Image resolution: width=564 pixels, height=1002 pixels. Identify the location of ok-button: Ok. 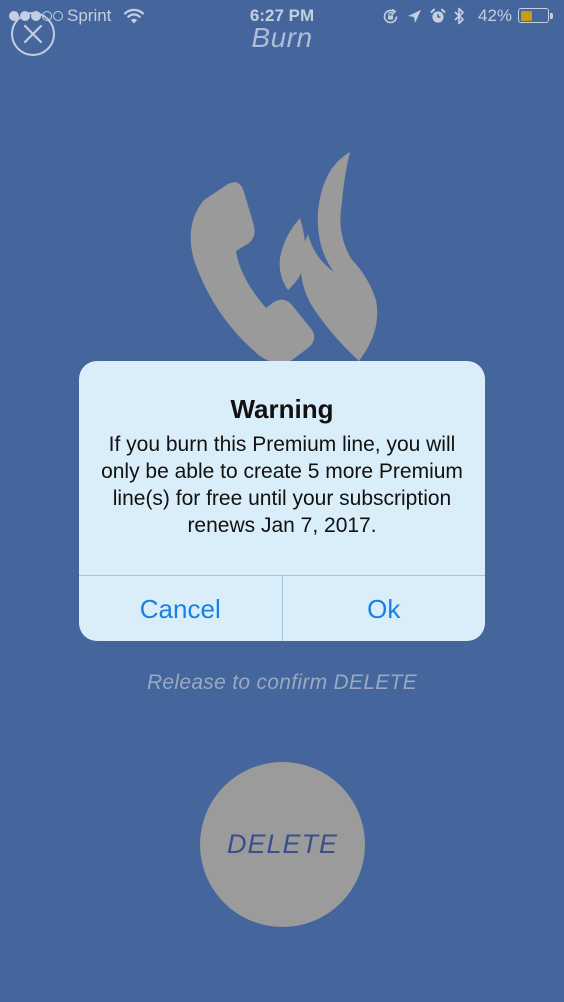
(383, 608).